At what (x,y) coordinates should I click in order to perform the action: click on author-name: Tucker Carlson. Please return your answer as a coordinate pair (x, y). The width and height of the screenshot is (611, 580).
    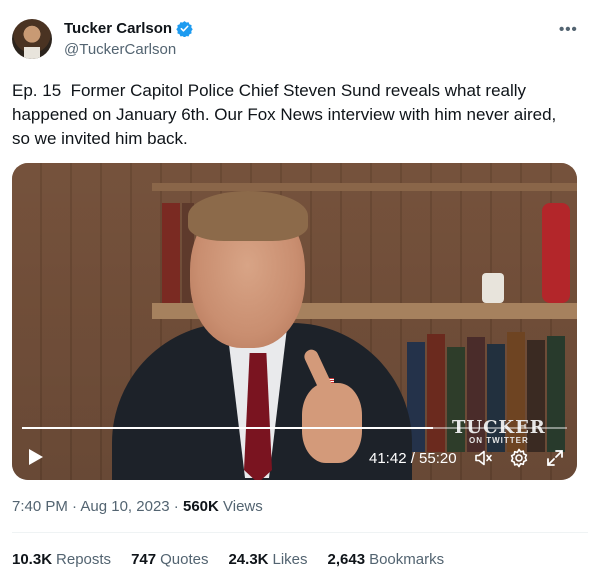
    Looking at the image, I should click on (128, 28).